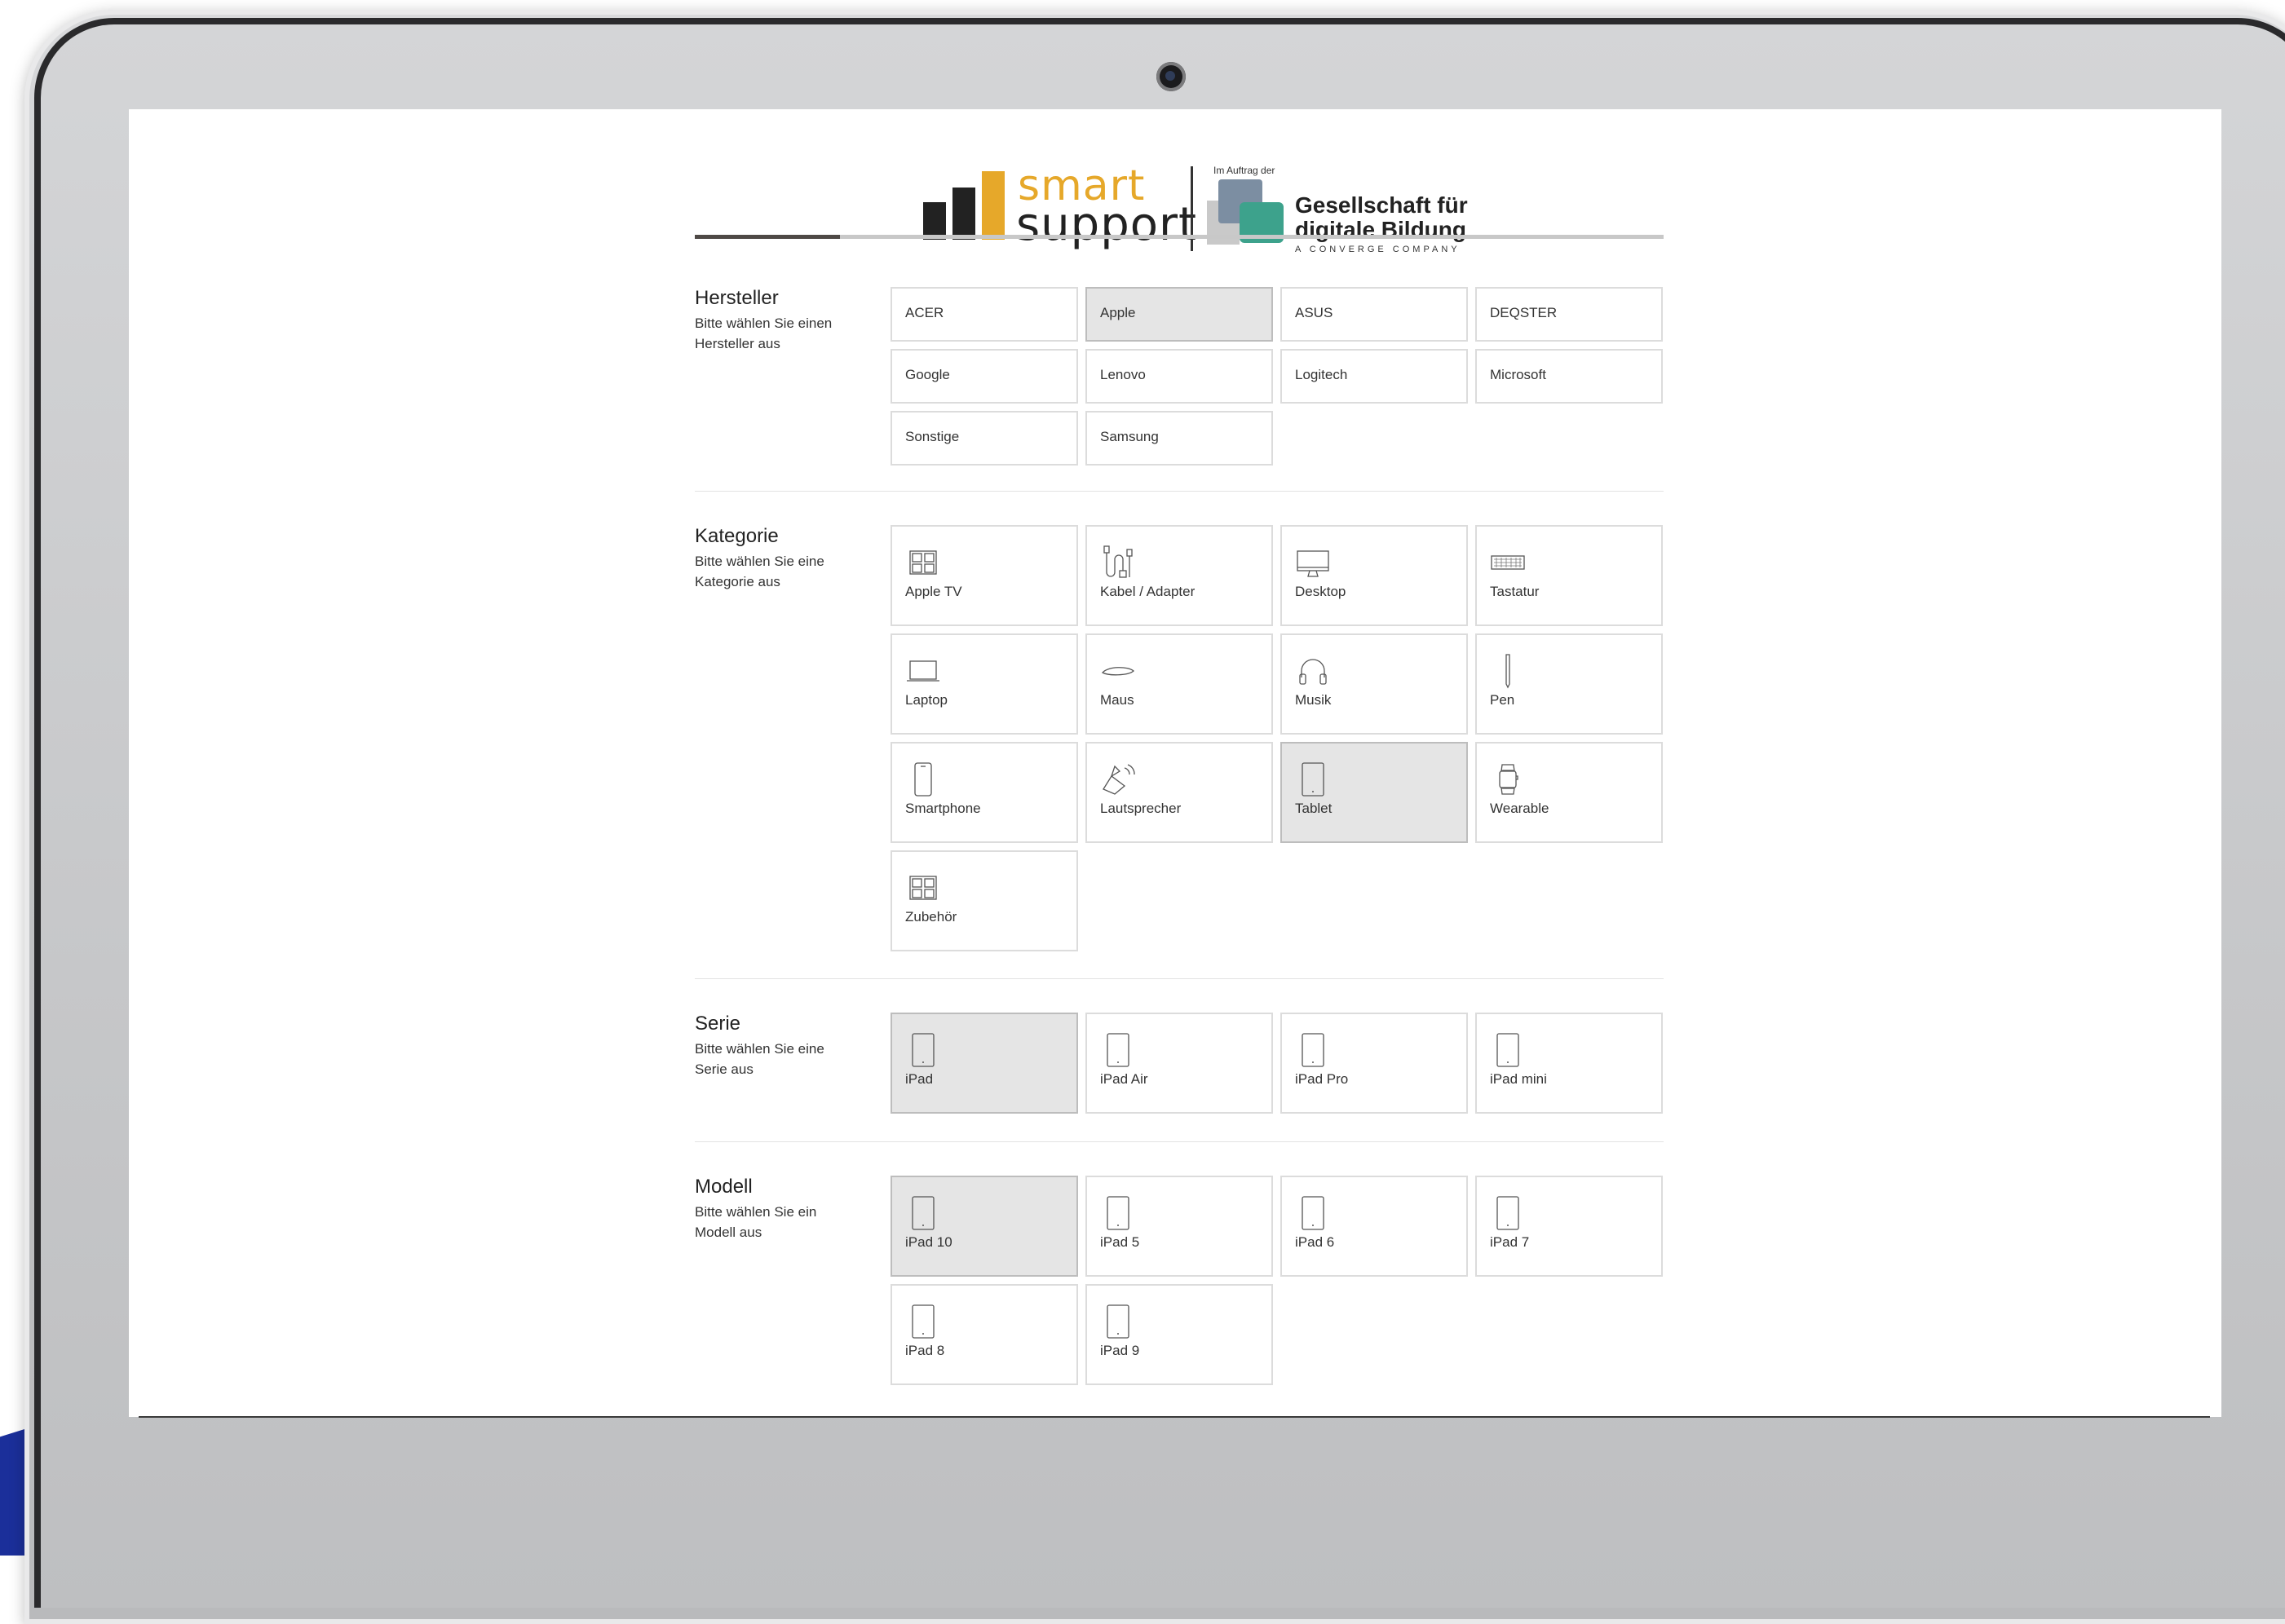  What do you see at coordinates (923, 671) in the screenshot?
I see `laptop-icon` at bounding box center [923, 671].